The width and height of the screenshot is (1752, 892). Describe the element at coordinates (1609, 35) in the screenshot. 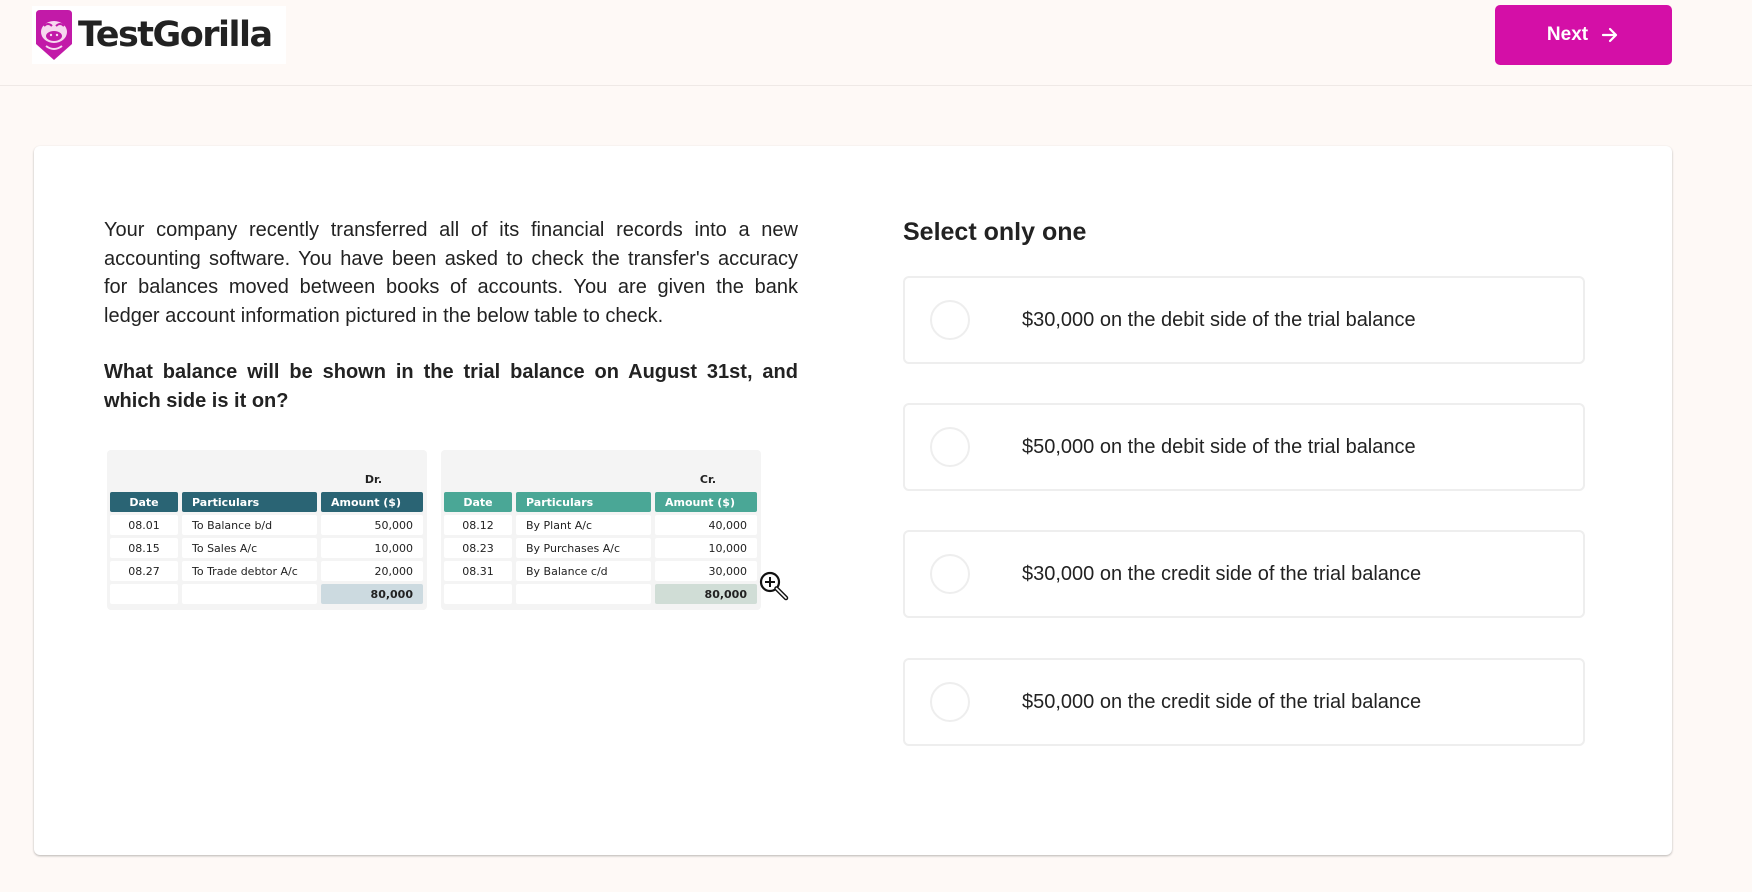

I see `arrow-right-icon` at that location.